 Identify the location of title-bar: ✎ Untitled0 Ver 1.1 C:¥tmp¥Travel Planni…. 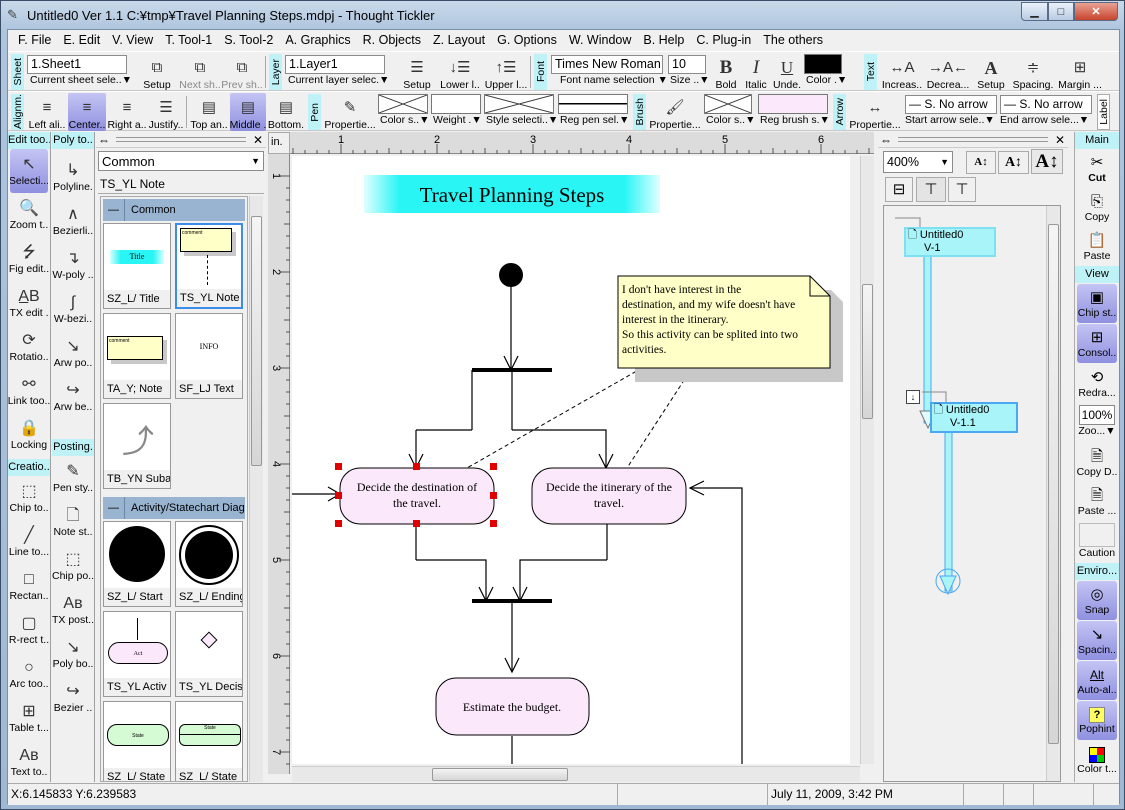
(562, 15).